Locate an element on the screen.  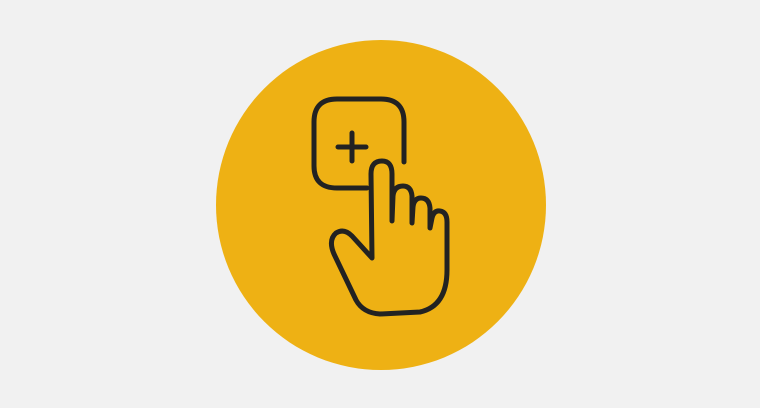
hand-tap-add-icon is located at coordinates (380, 206).